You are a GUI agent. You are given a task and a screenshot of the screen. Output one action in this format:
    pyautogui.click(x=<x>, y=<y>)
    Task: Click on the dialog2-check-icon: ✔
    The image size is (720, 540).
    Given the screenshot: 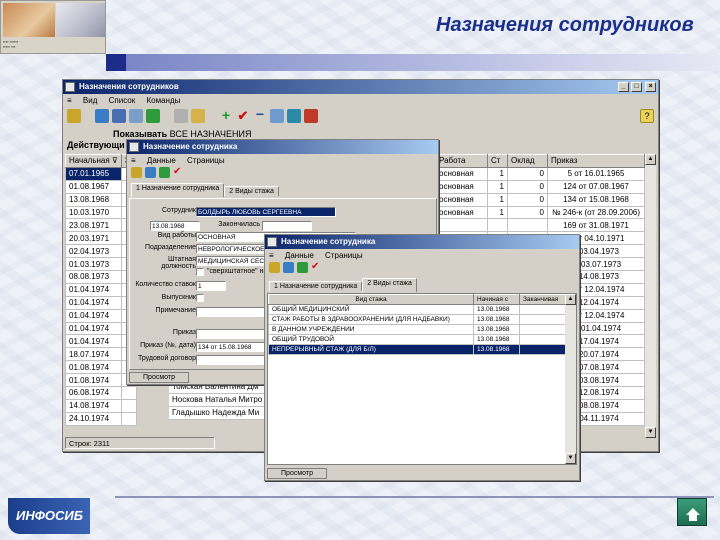 What is the action you would take?
    pyautogui.click(x=316, y=267)
    